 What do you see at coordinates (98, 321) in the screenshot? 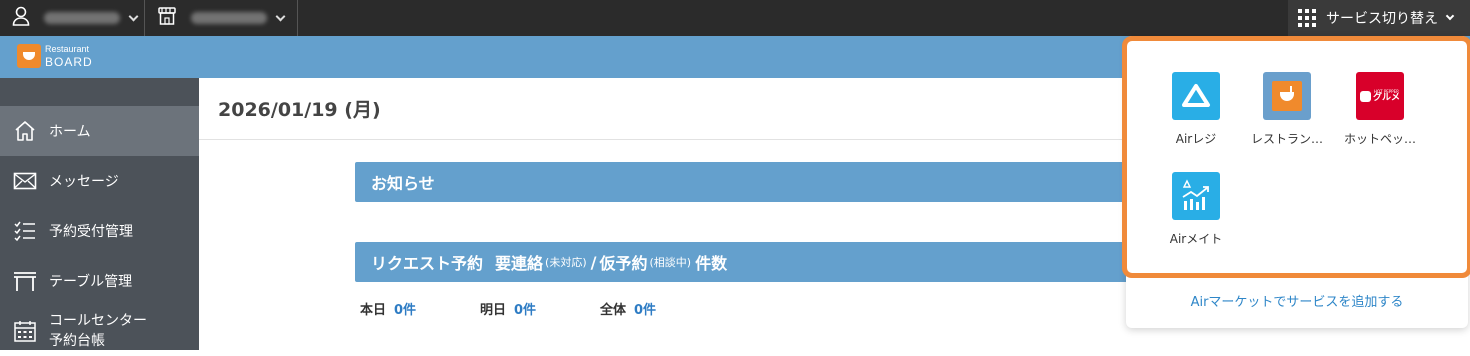
I see `sidebar-item-label: コールセンター` at bounding box center [98, 321].